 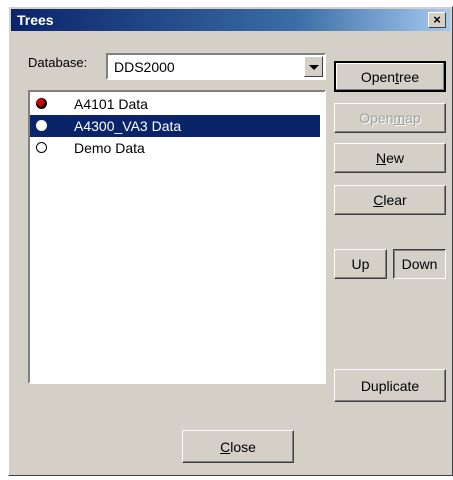 What do you see at coordinates (437, 20) in the screenshot?
I see `close-window-button: ×` at bounding box center [437, 20].